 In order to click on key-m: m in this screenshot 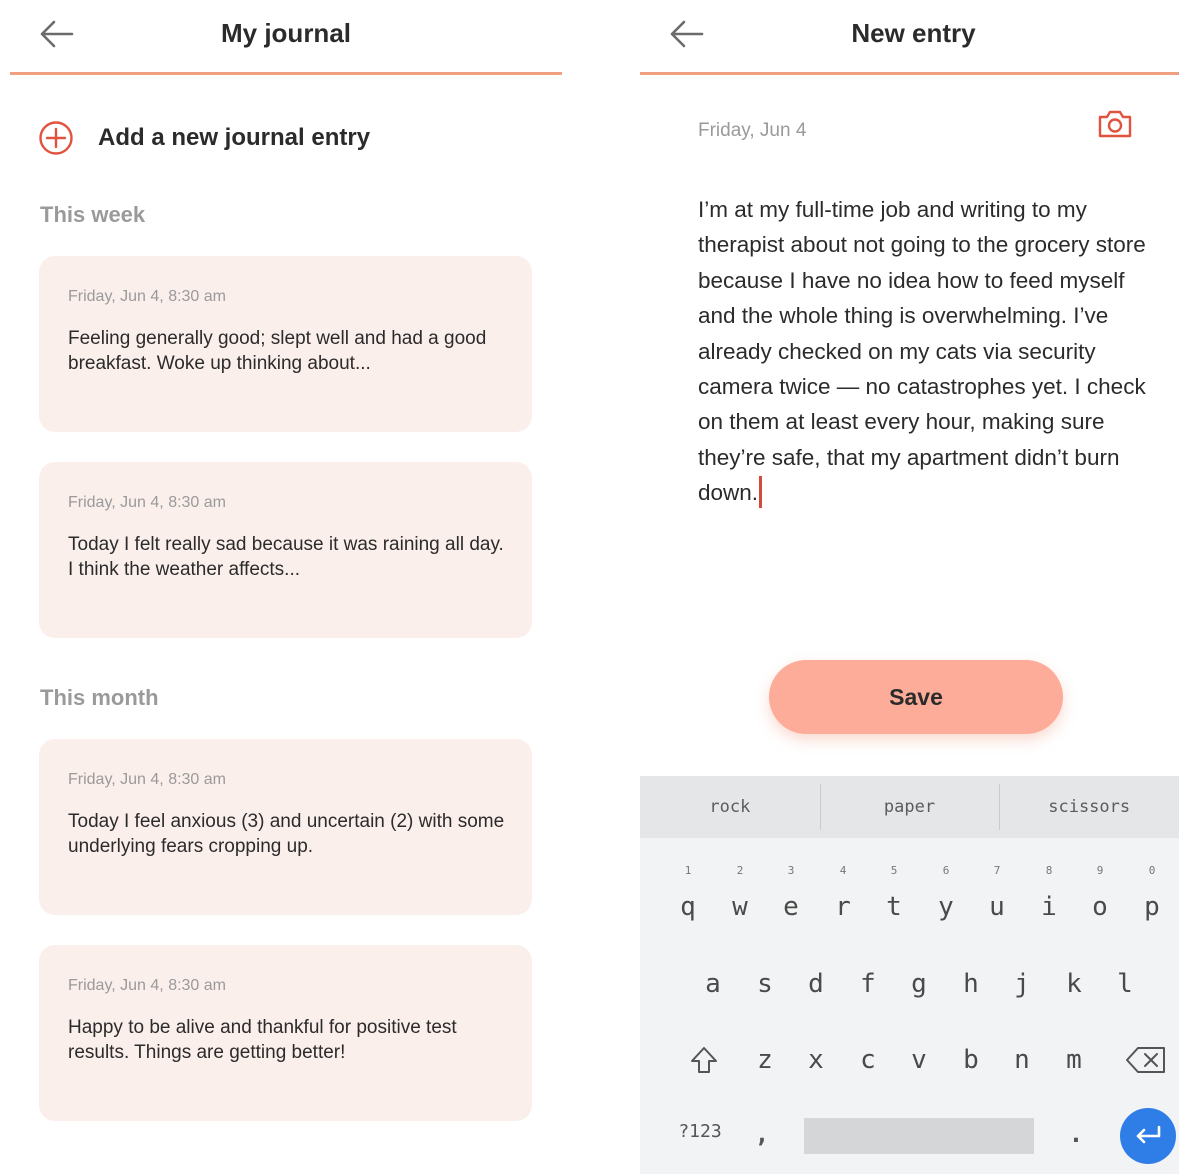, I will do `click(1074, 1060)`.